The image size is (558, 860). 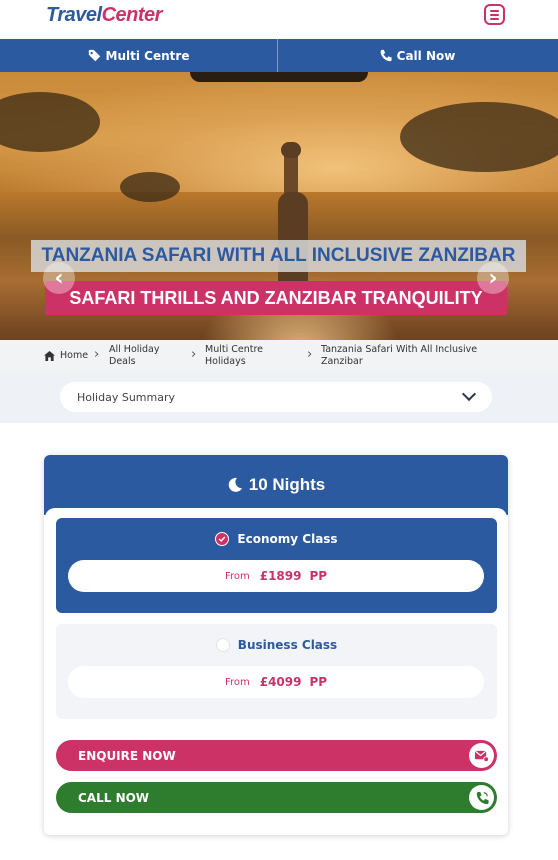 I want to click on top-bar: TravelCenter, so click(x=279, y=19).